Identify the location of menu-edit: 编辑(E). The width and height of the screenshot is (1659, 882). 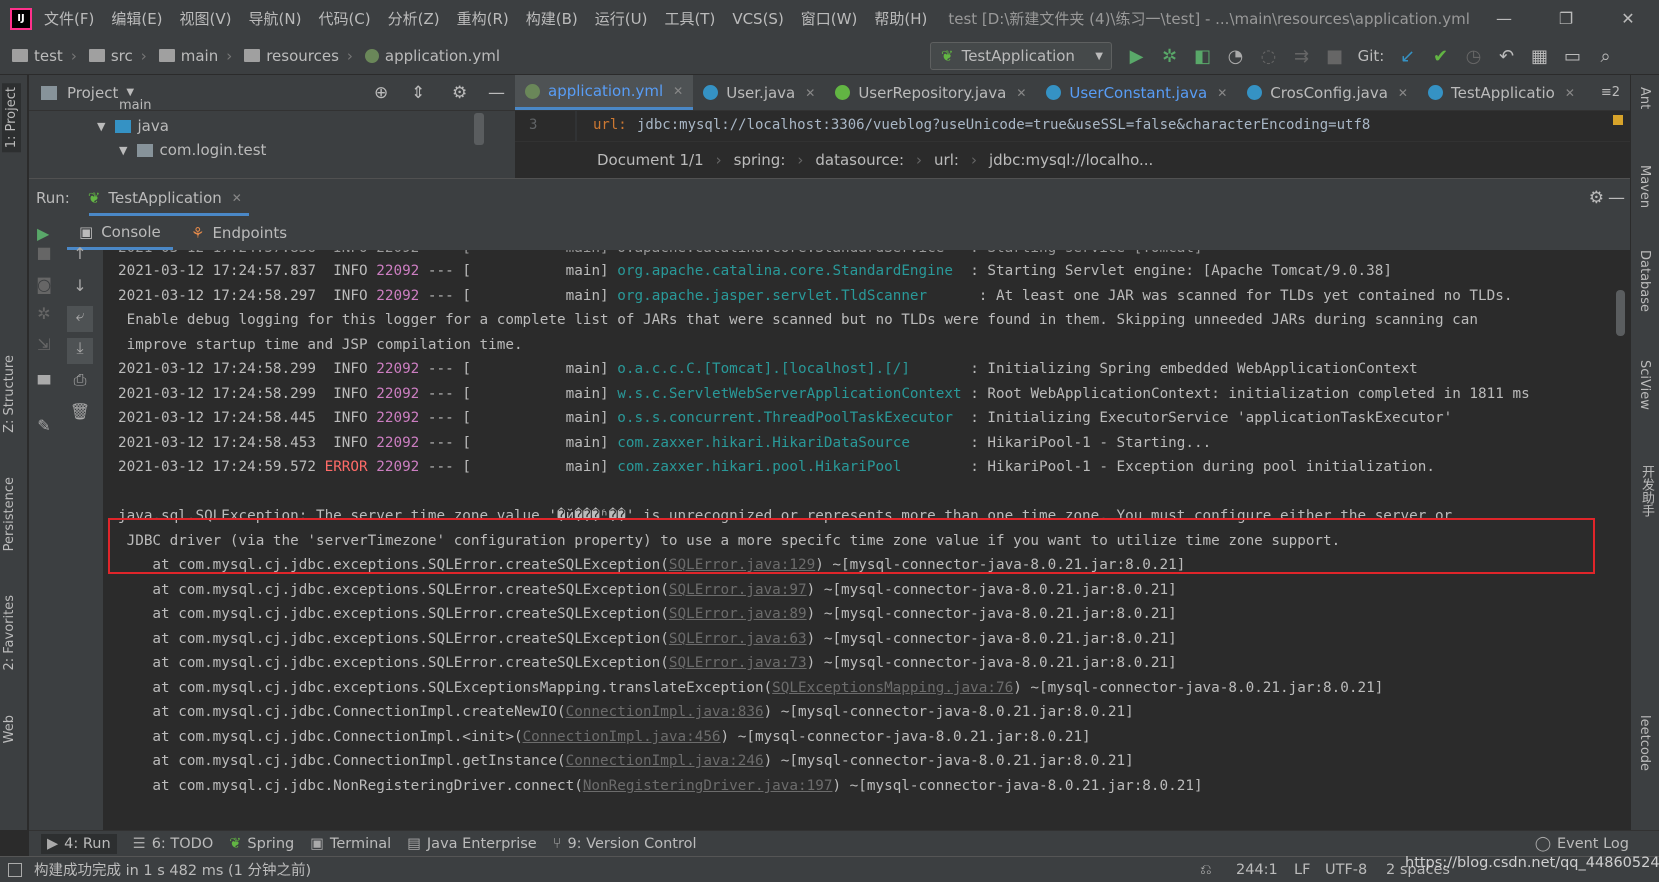
(136, 19).